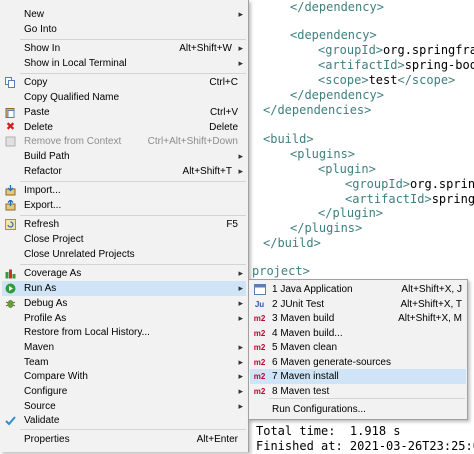  What do you see at coordinates (124, 439) in the screenshot?
I see `menu-item-properties: Properties Alt+Enter` at bounding box center [124, 439].